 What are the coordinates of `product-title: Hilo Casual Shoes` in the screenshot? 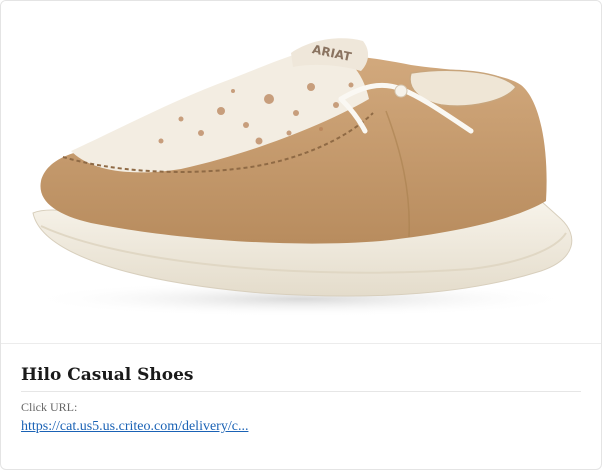 It's located at (301, 375).